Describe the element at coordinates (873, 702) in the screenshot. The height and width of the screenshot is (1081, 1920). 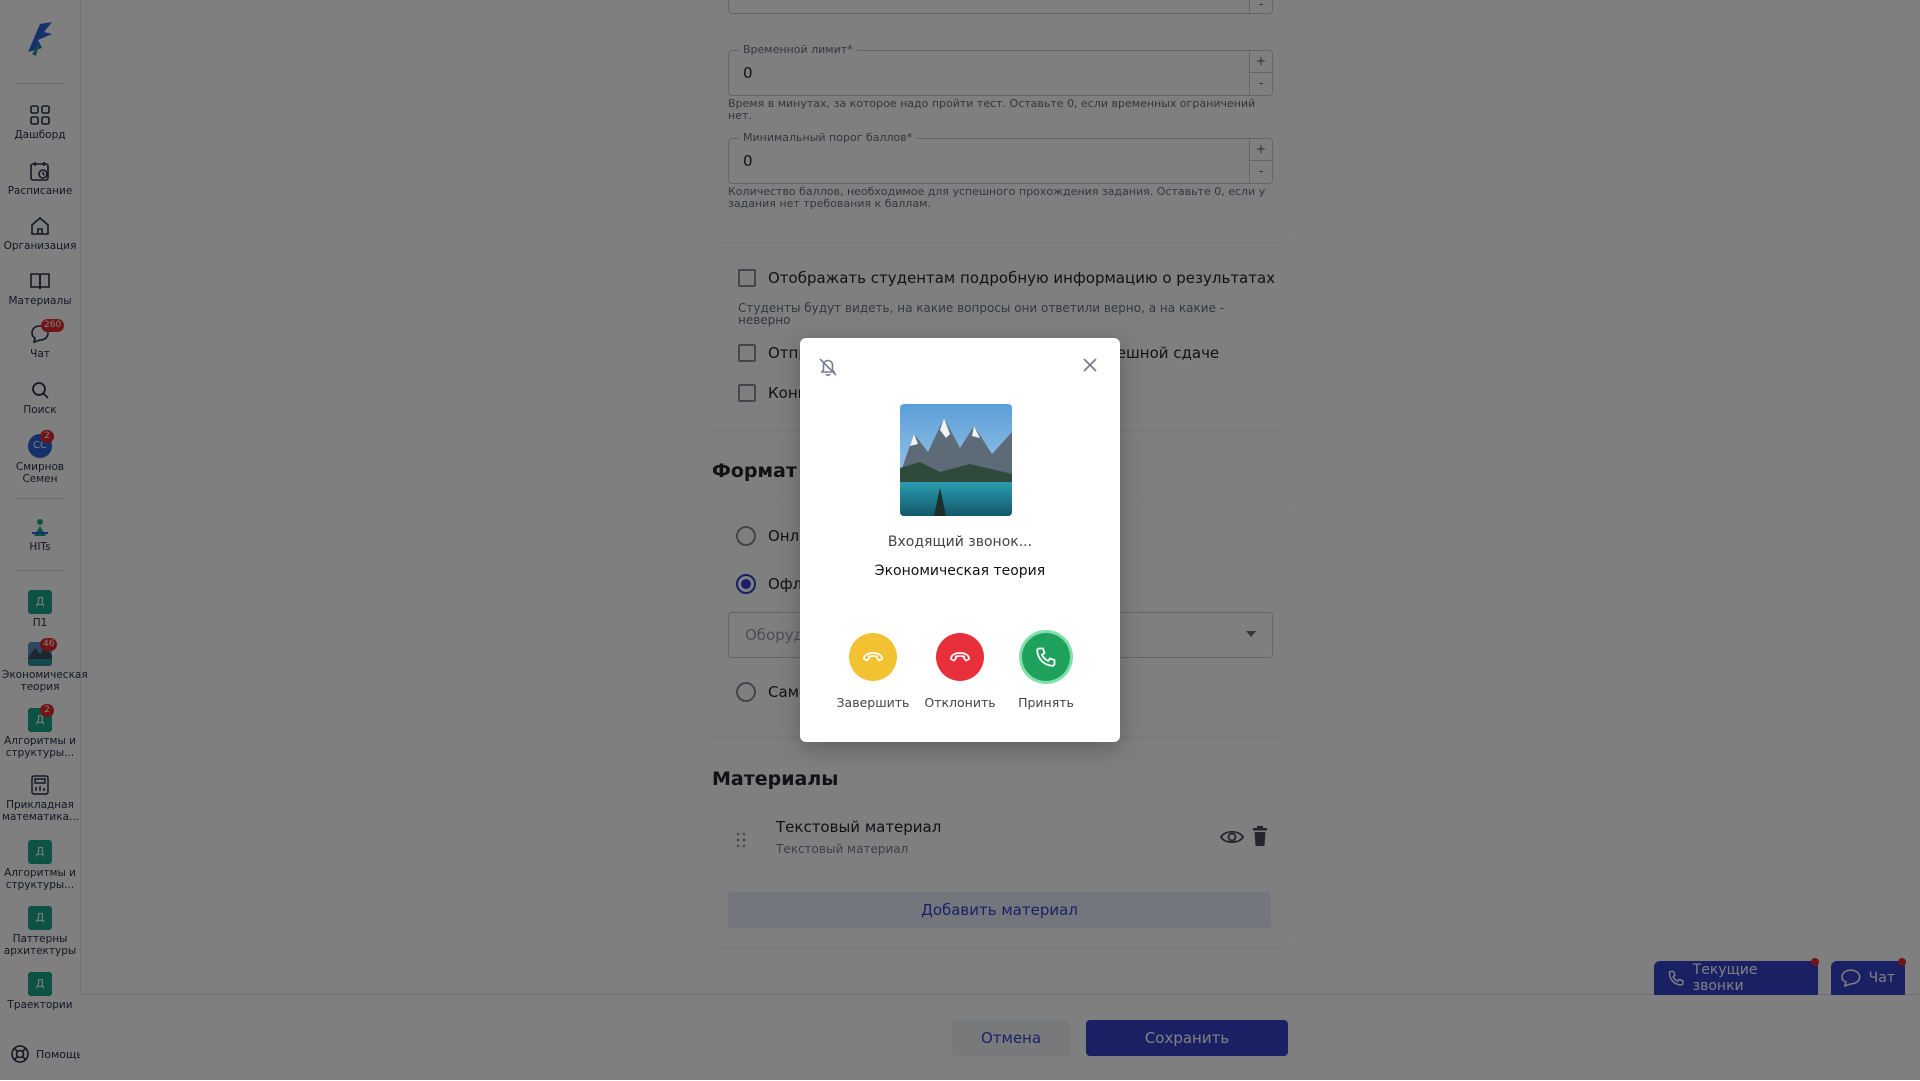
I see `end-call-label: Завершить` at that location.